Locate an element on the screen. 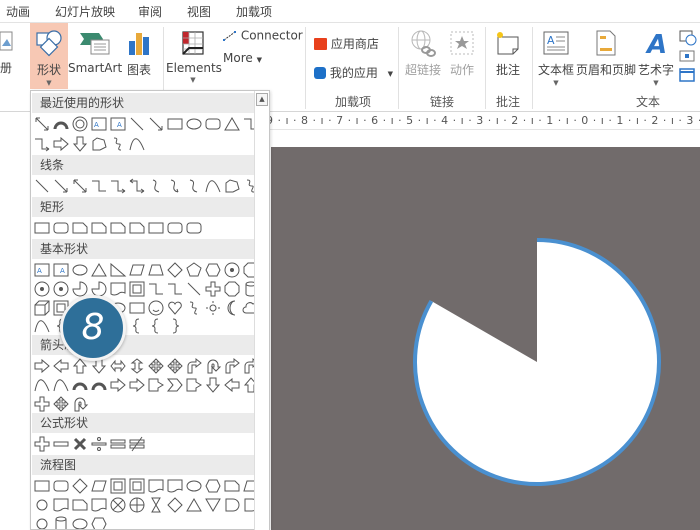  shape-xcircle-icon is located at coordinates (118, 505).